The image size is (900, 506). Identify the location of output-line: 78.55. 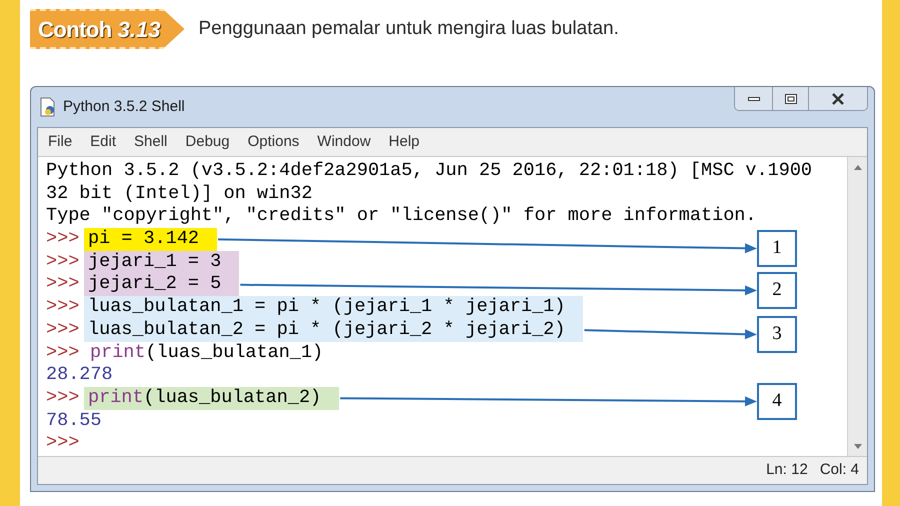
(74, 421).